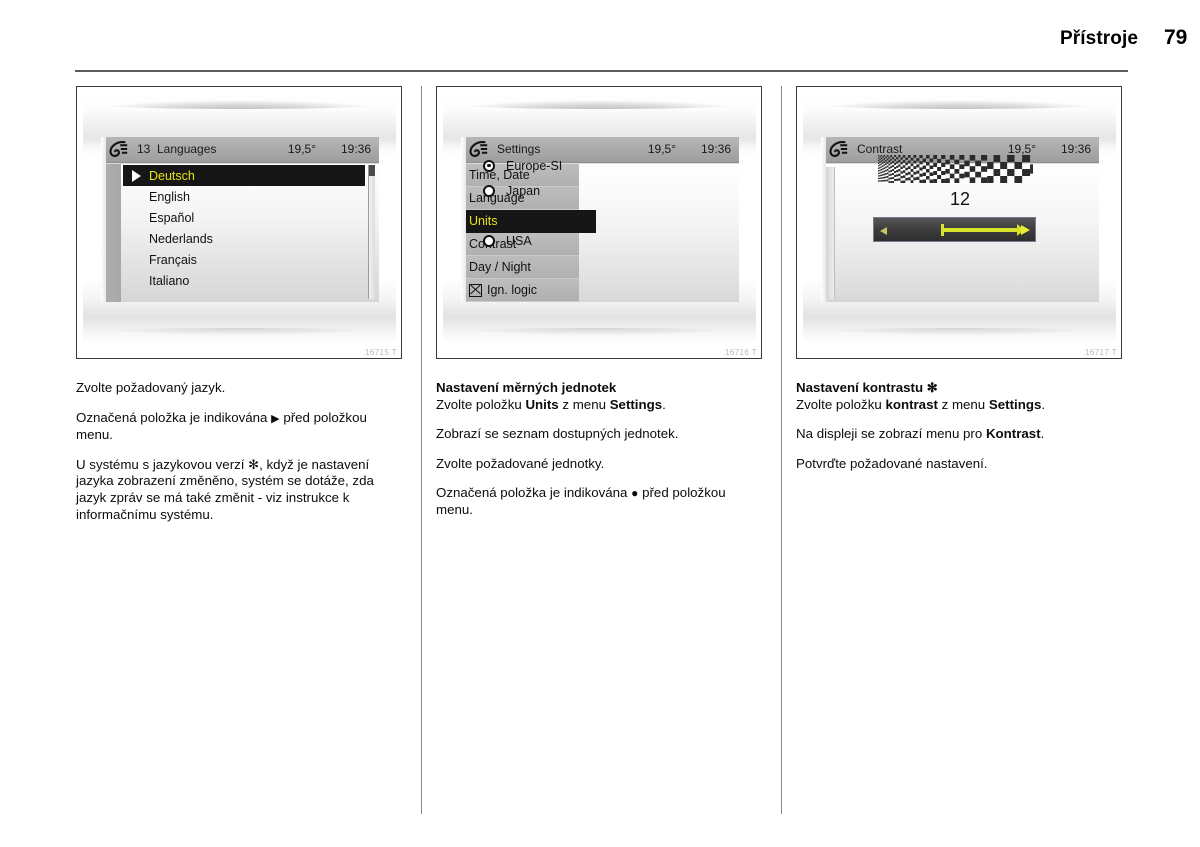 This screenshot has width=1200, height=847. Describe the element at coordinates (828, 233) in the screenshot. I see `screen-side-tab` at that location.